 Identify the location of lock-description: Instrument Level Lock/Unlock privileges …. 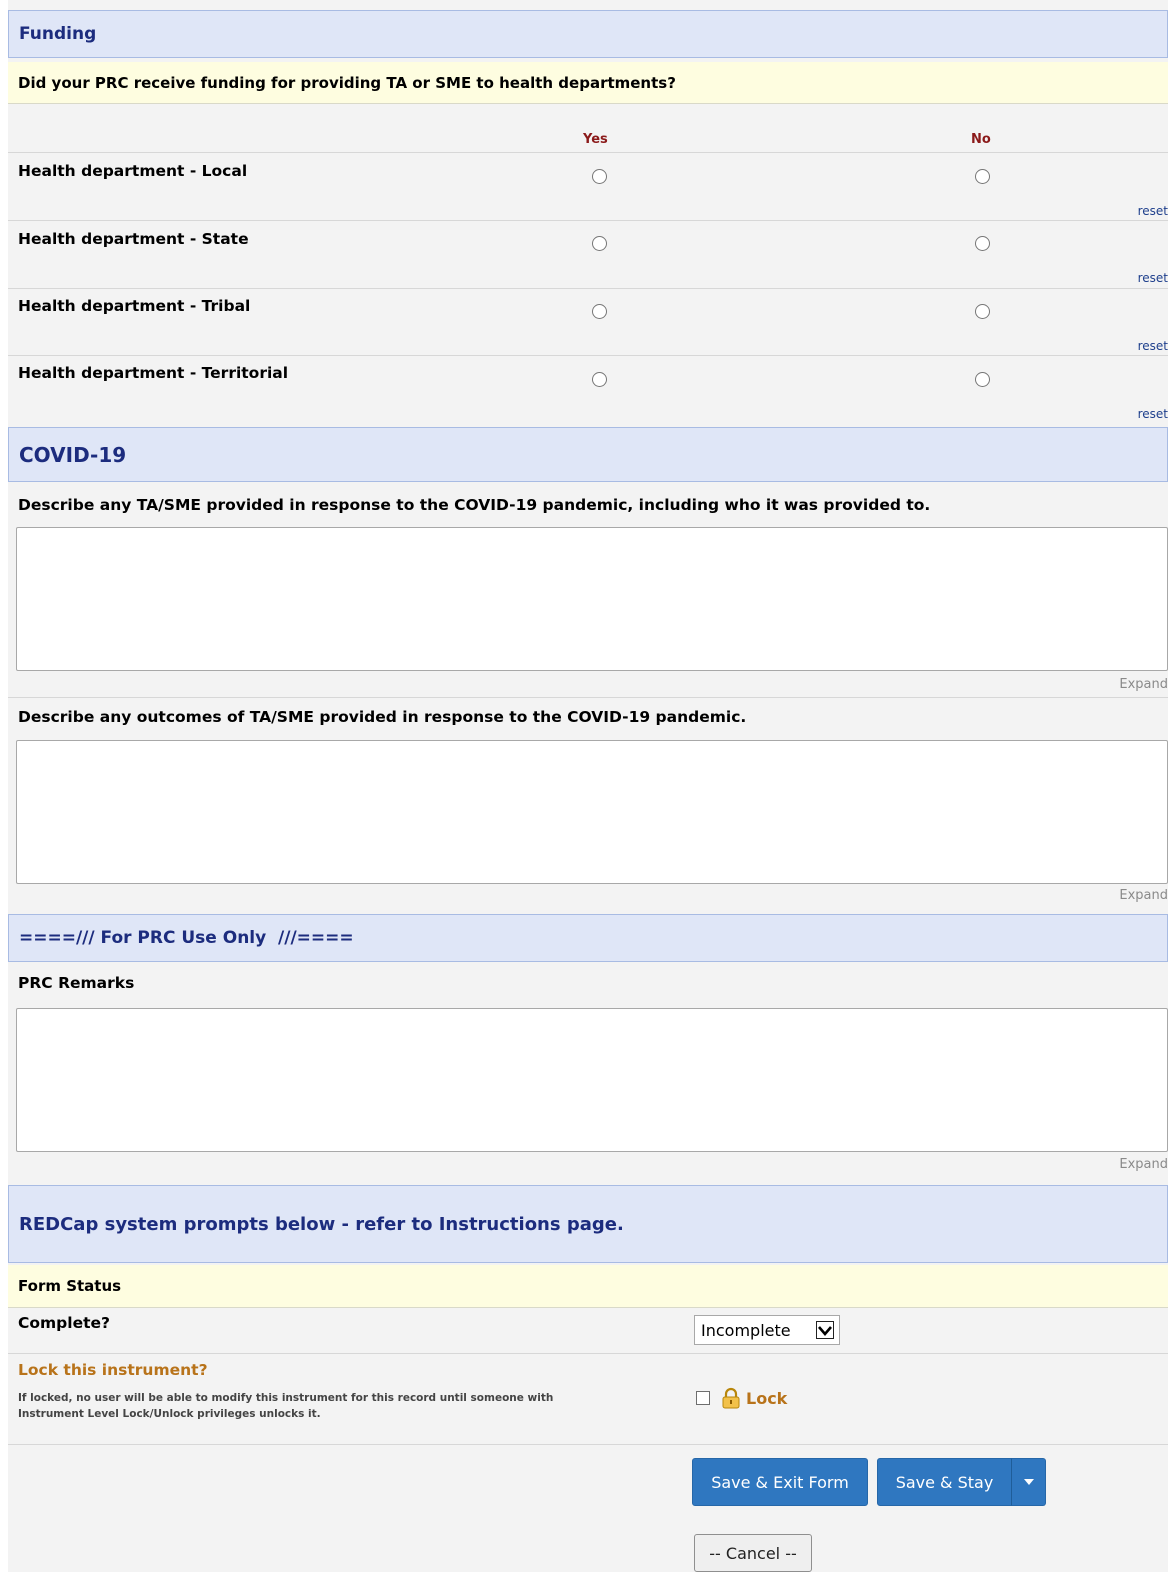
(169, 1414).